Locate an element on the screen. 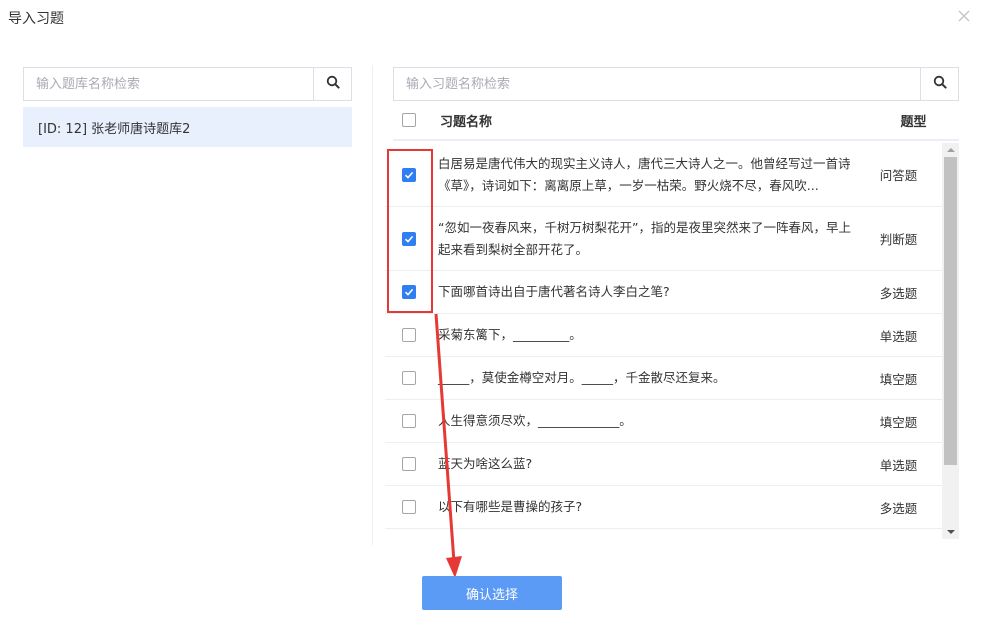  scroll-up-arrow-icon is located at coordinates (950, 150).